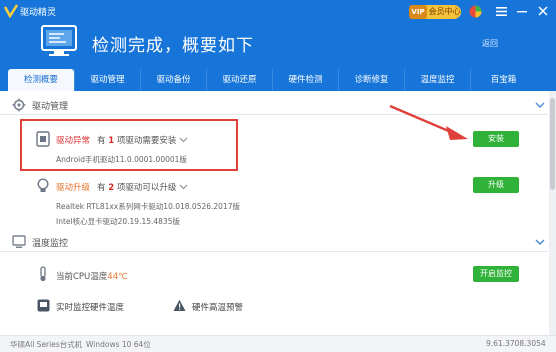  What do you see at coordinates (118, 344) in the screenshot?
I see `os-version: Windows 10 64位` at bounding box center [118, 344].